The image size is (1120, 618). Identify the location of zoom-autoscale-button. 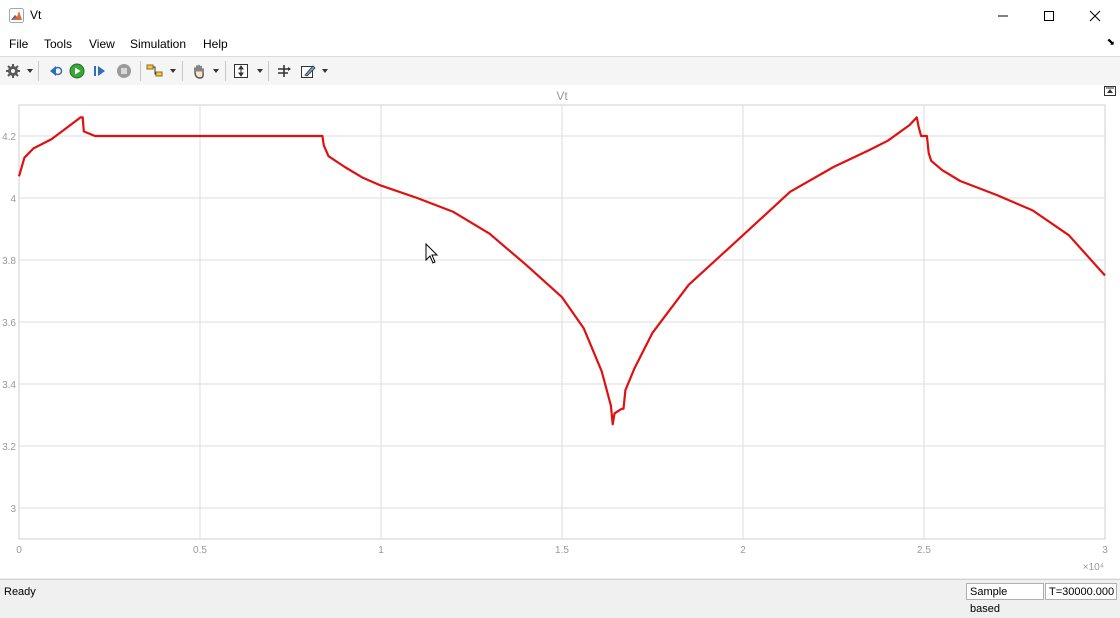
(241, 71).